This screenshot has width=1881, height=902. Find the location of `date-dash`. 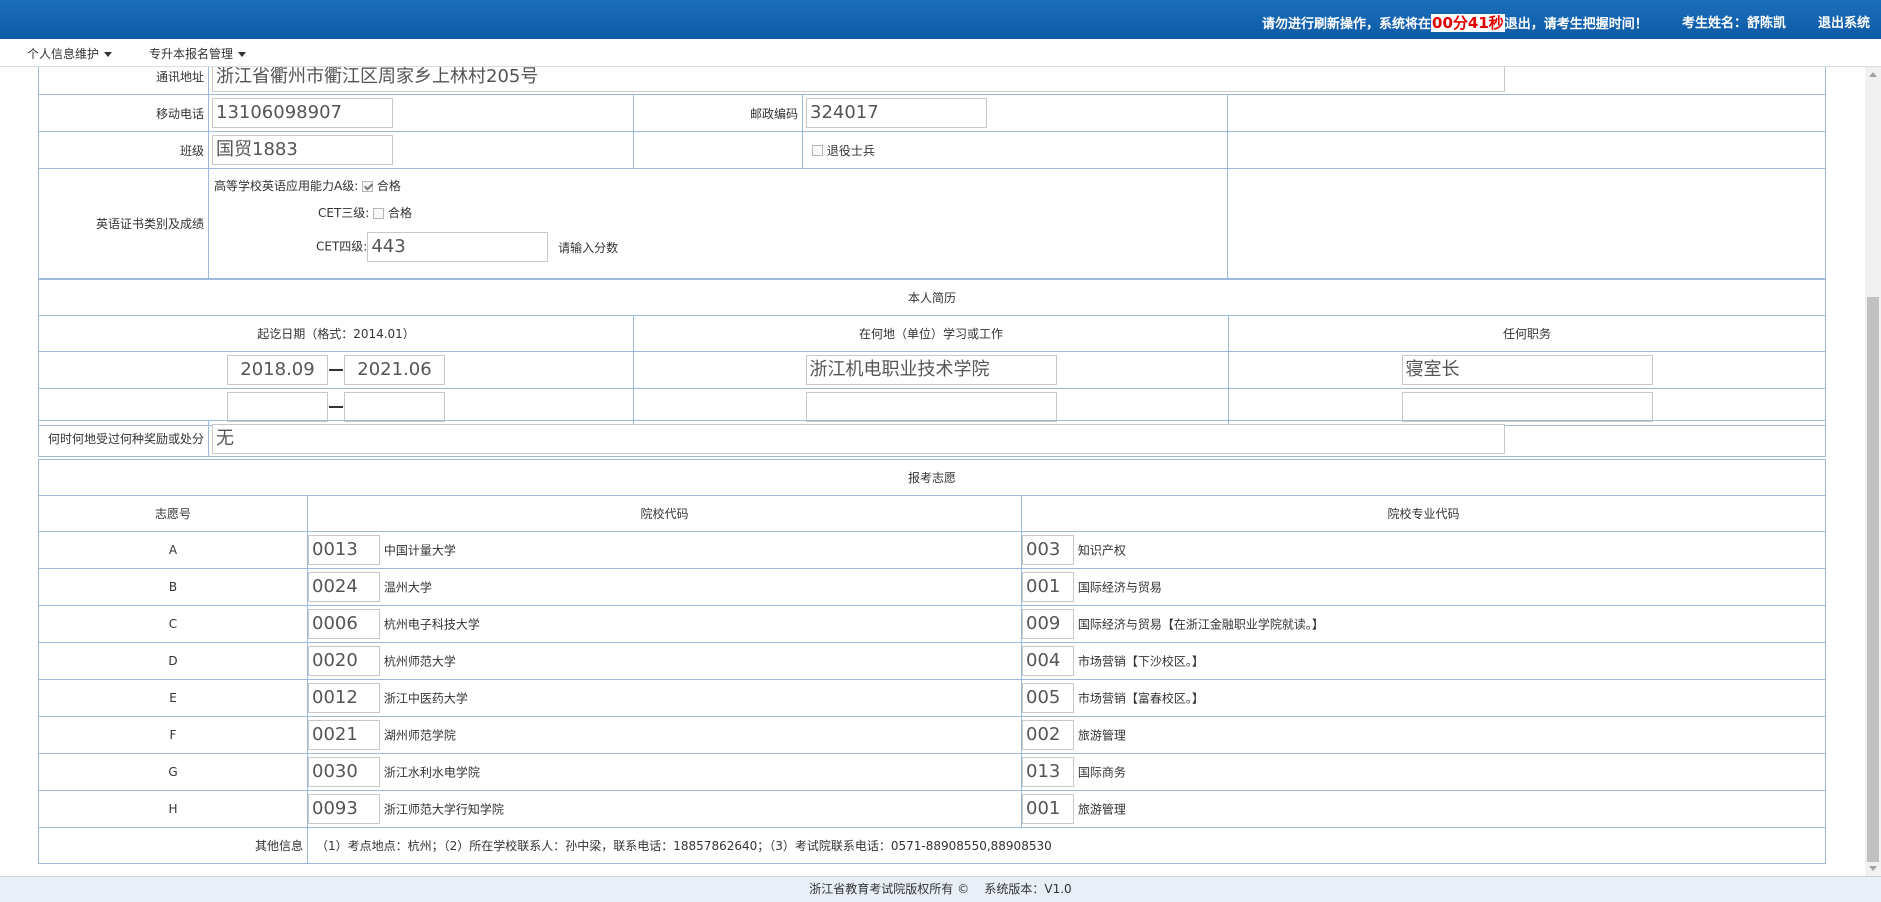

date-dash is located at coordinates (336, 370).